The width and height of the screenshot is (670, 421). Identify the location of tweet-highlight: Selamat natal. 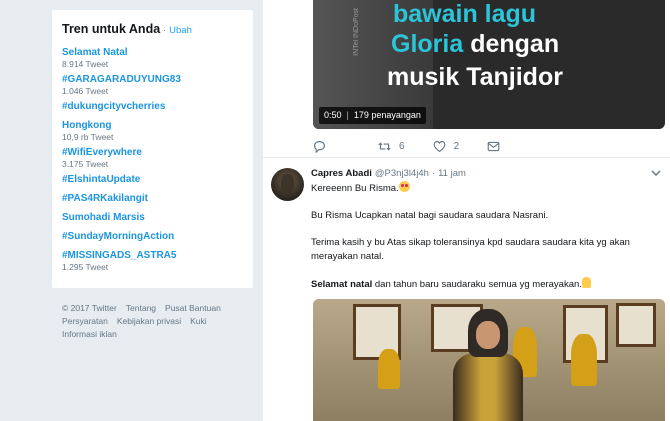
(342, 284).